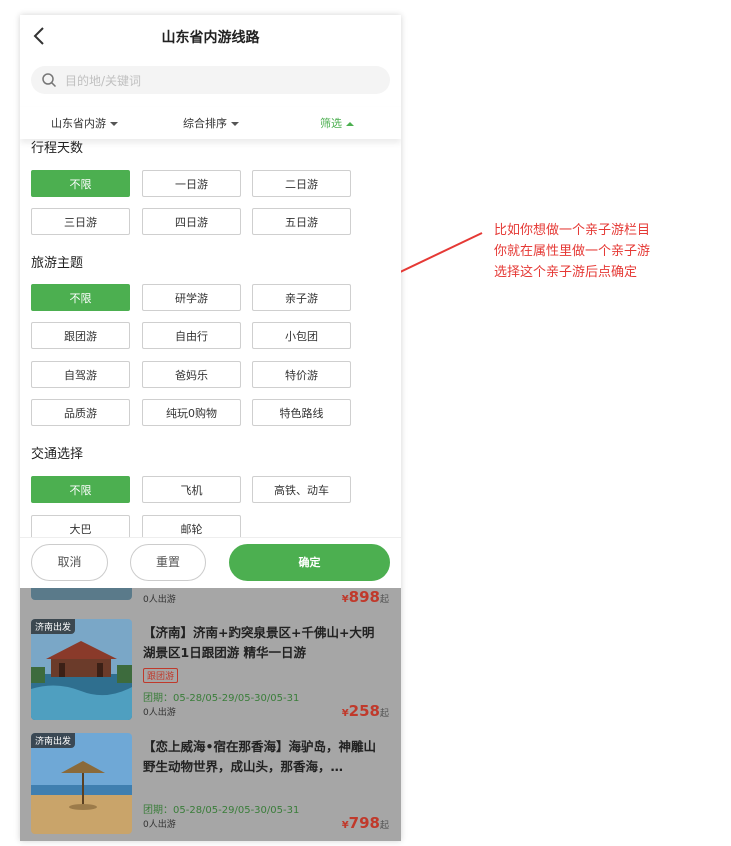 The height and width of the screenshot is (846, 731). Describe the element at coordinates (80, 526) in the screenshot. I see `option-transport-bus: 大巴` at that location.